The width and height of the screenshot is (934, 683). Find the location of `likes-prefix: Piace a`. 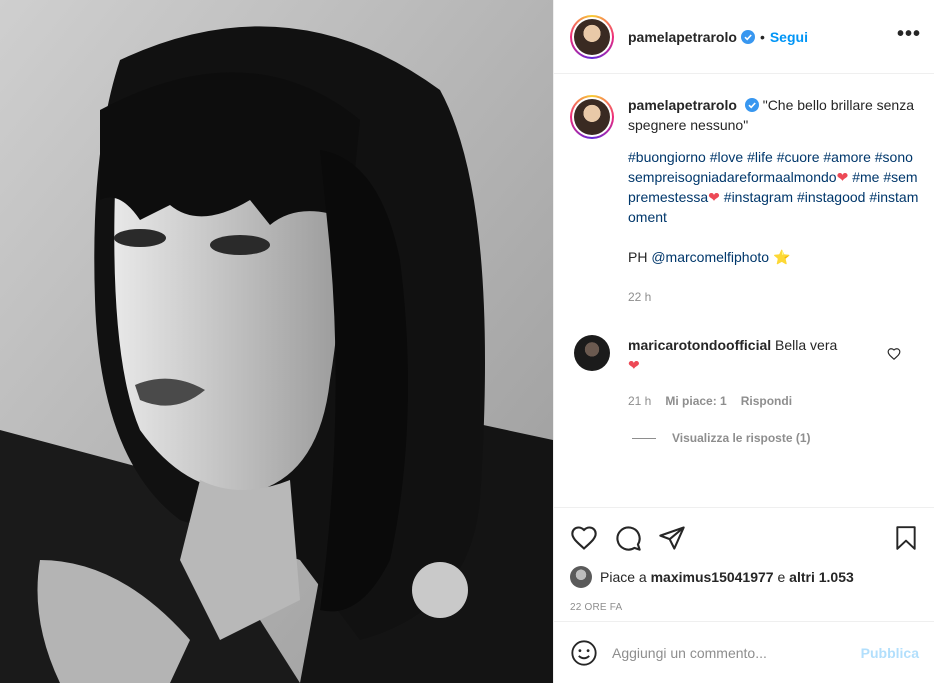

likes-prefix: Piace a is located at coordinates (623, 577).